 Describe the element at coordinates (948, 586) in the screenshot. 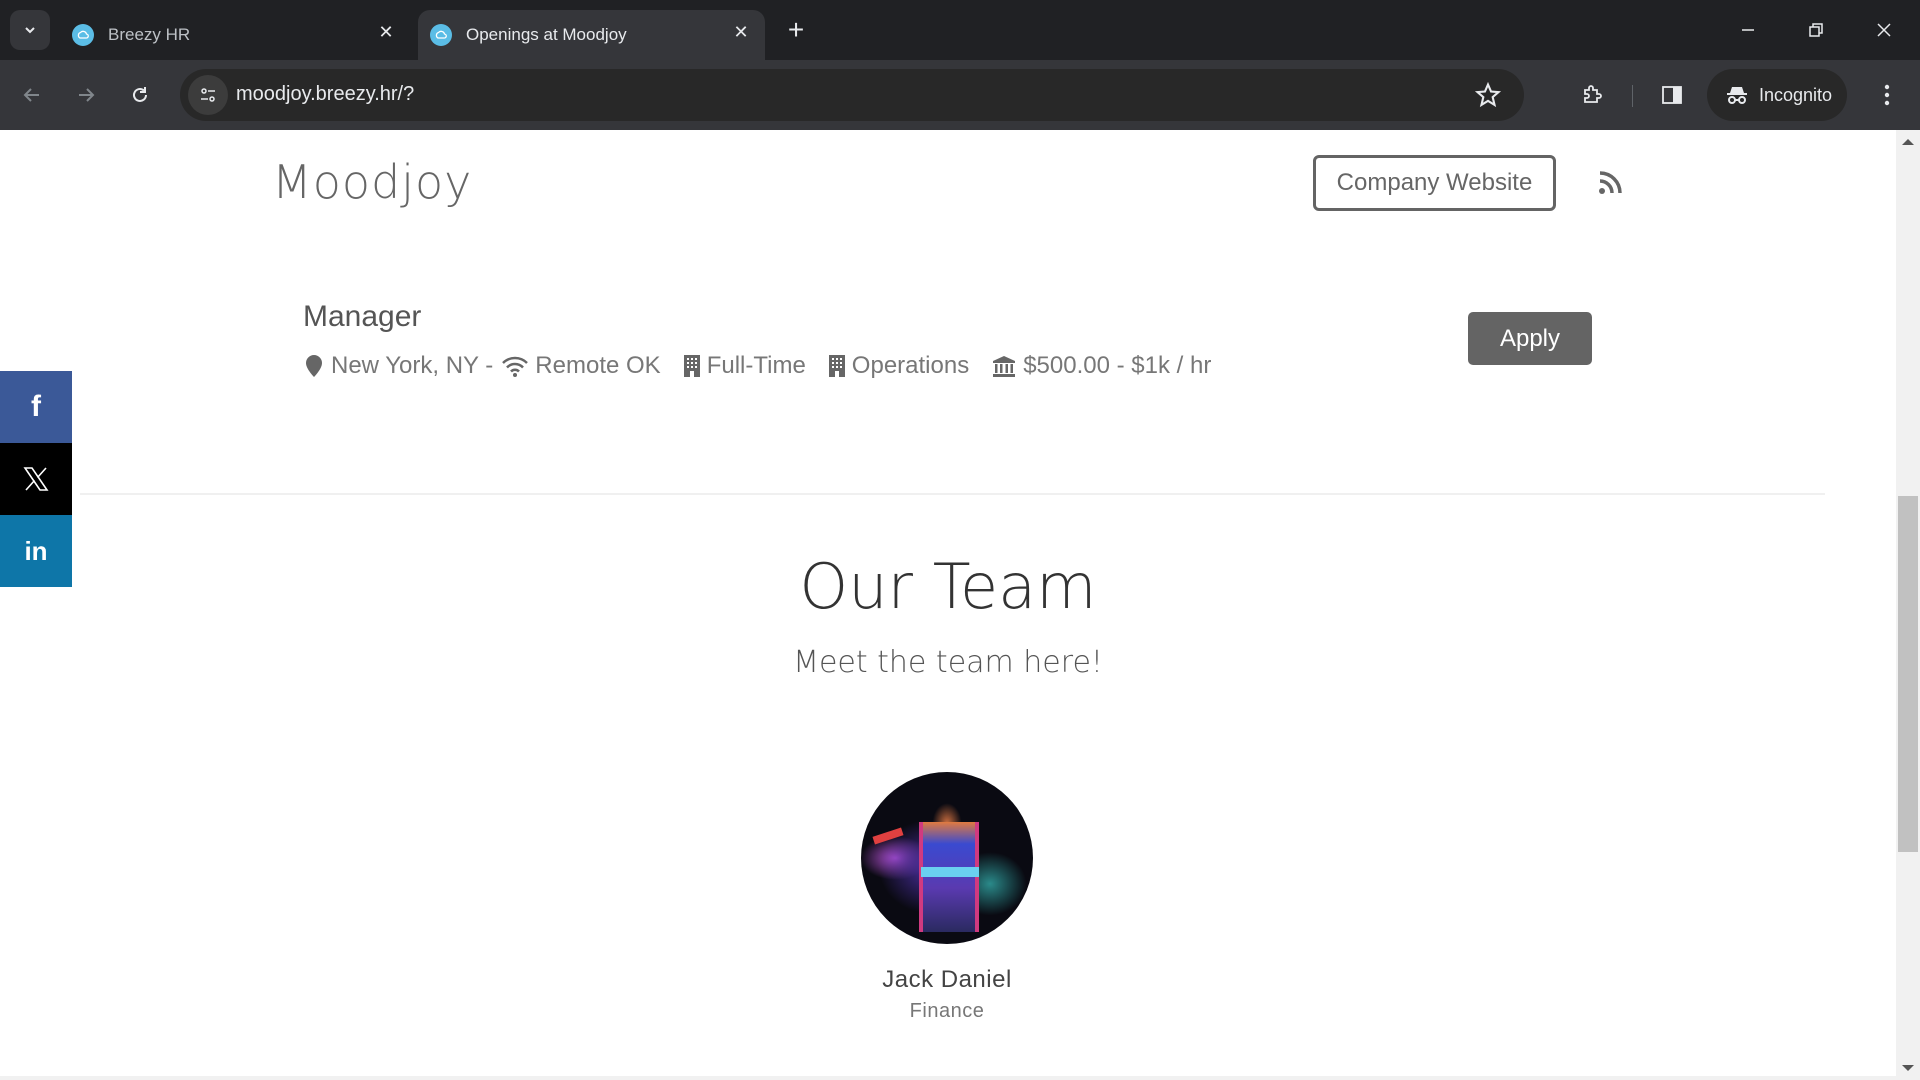

I see `team-section-title: Our Team` at that location.